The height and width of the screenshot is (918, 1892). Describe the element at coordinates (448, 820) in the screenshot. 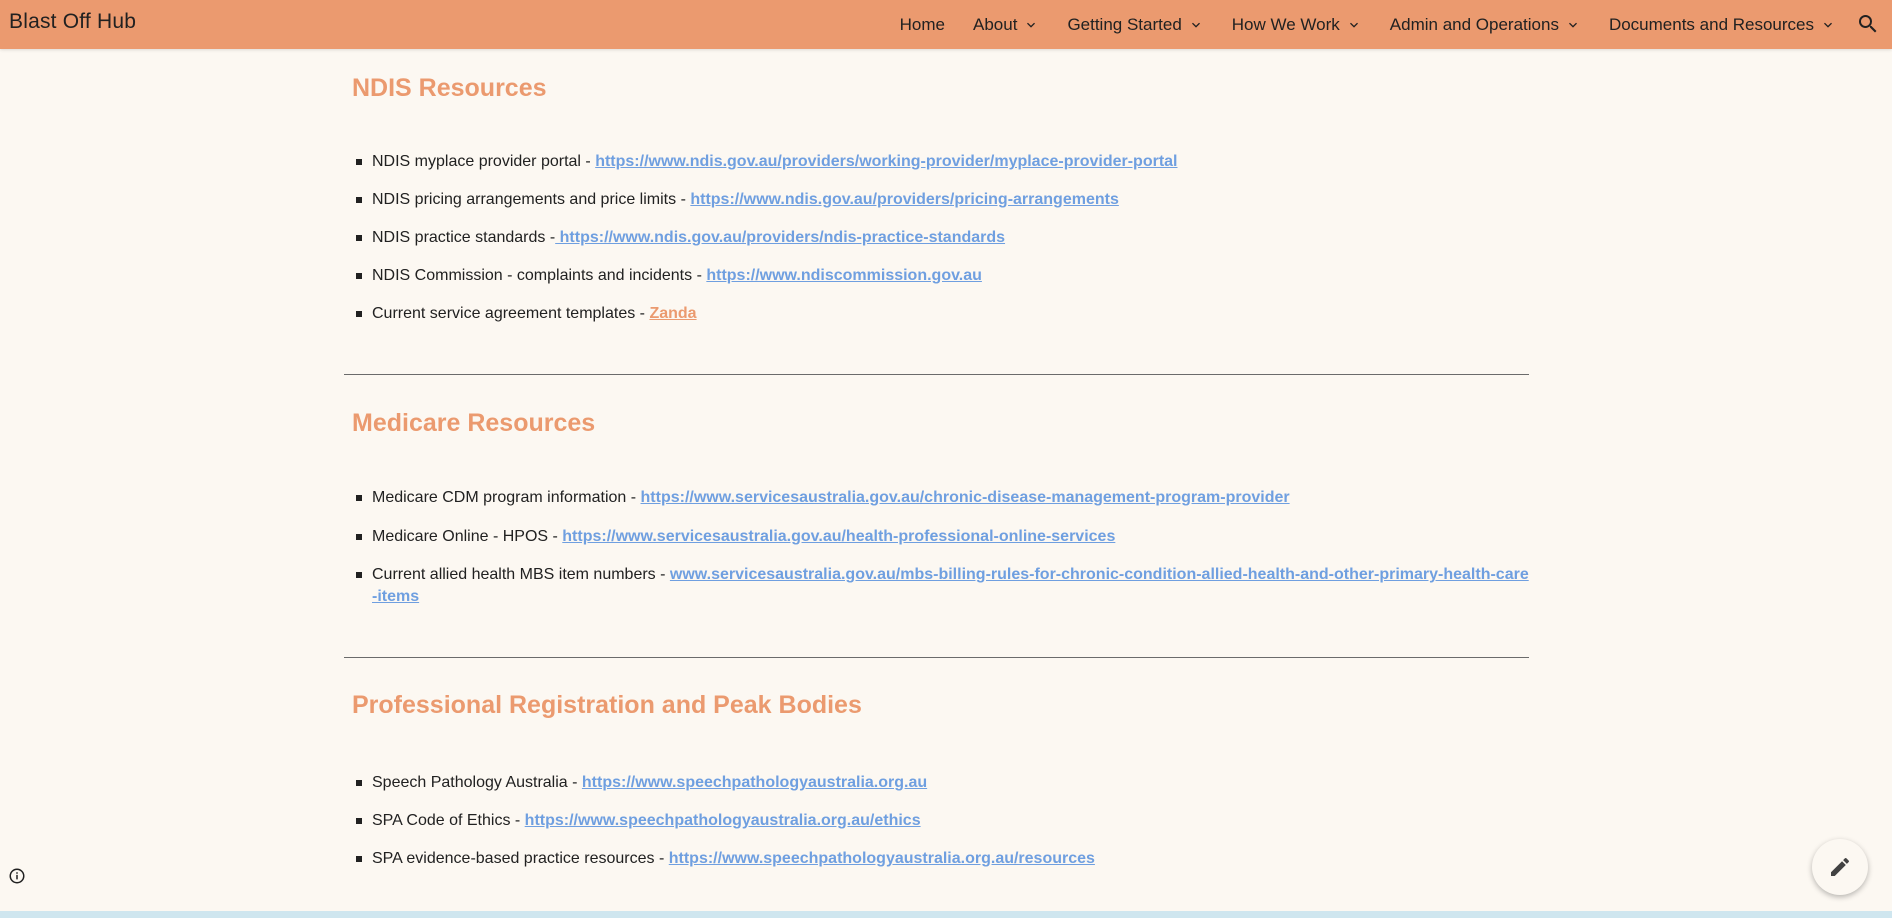

I see `list-item-text: SPA Code of Ethics -` at that location.